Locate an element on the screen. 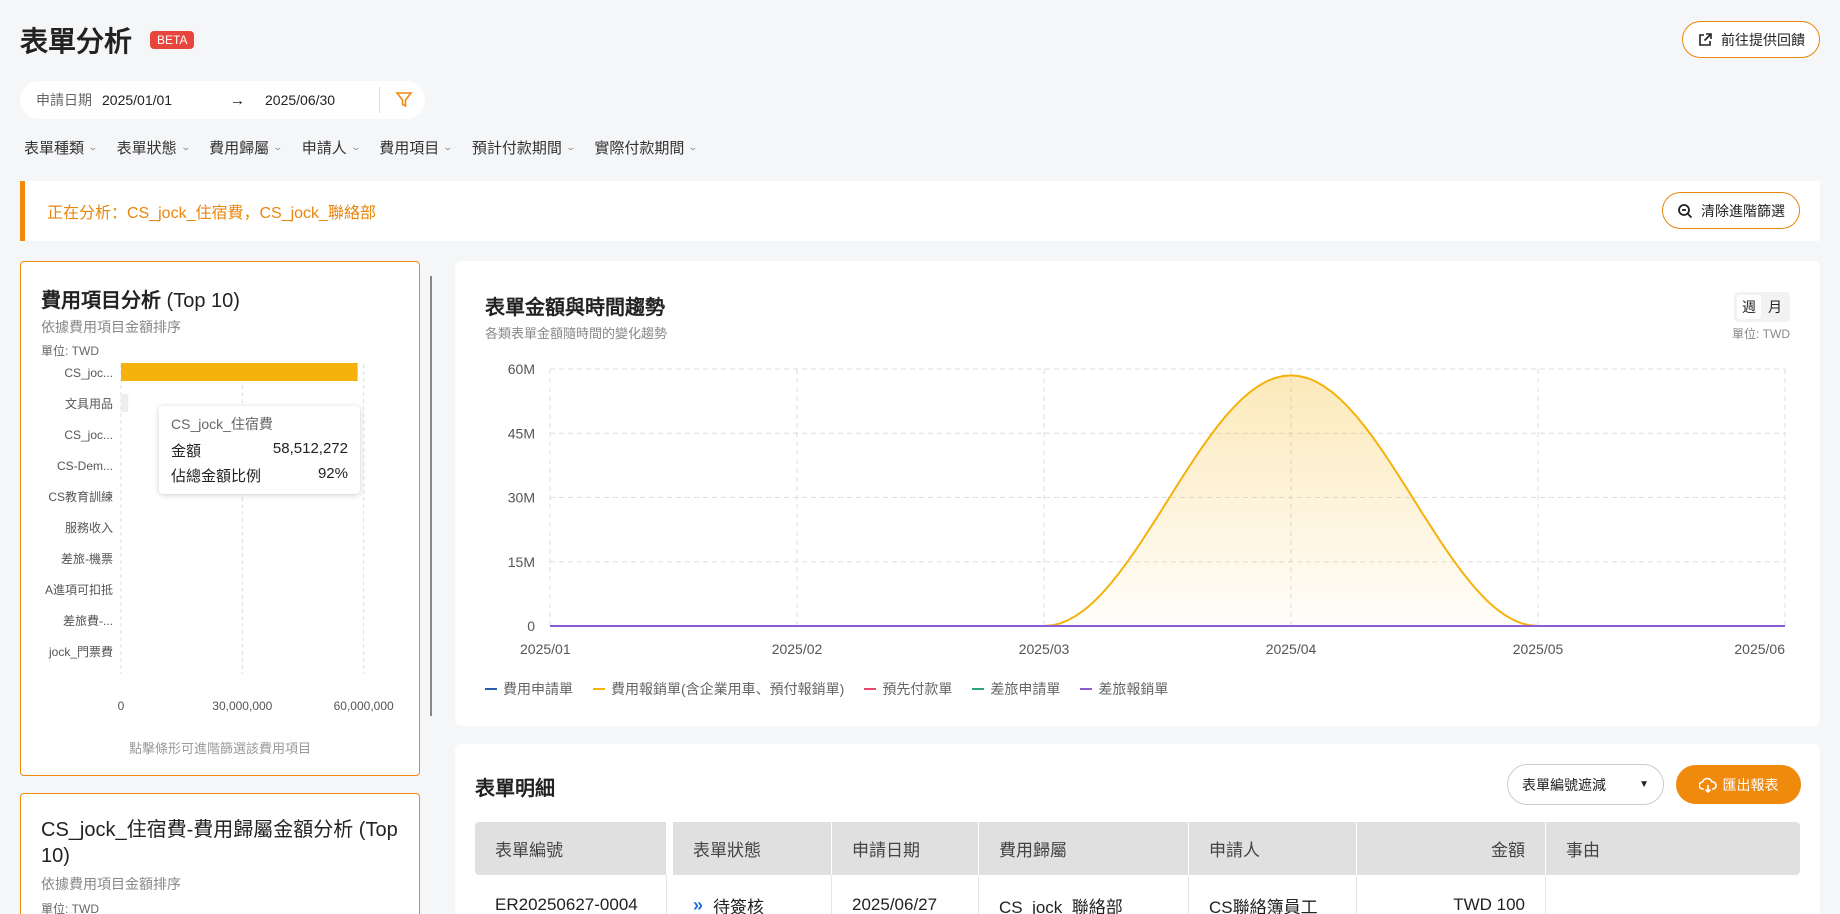 This screenshot has height=914, width=1840. feedback-label: 前往提供回饋 is located at coordinates (1763, 39).